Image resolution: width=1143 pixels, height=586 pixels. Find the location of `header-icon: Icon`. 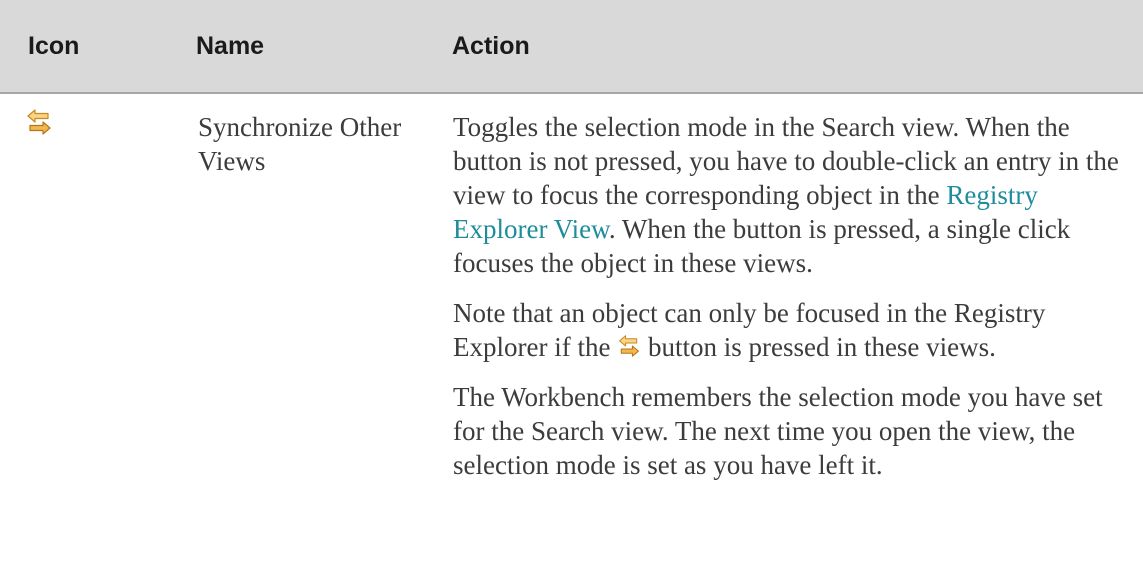

header-icon: Icon is located at coordinates (54, 46).